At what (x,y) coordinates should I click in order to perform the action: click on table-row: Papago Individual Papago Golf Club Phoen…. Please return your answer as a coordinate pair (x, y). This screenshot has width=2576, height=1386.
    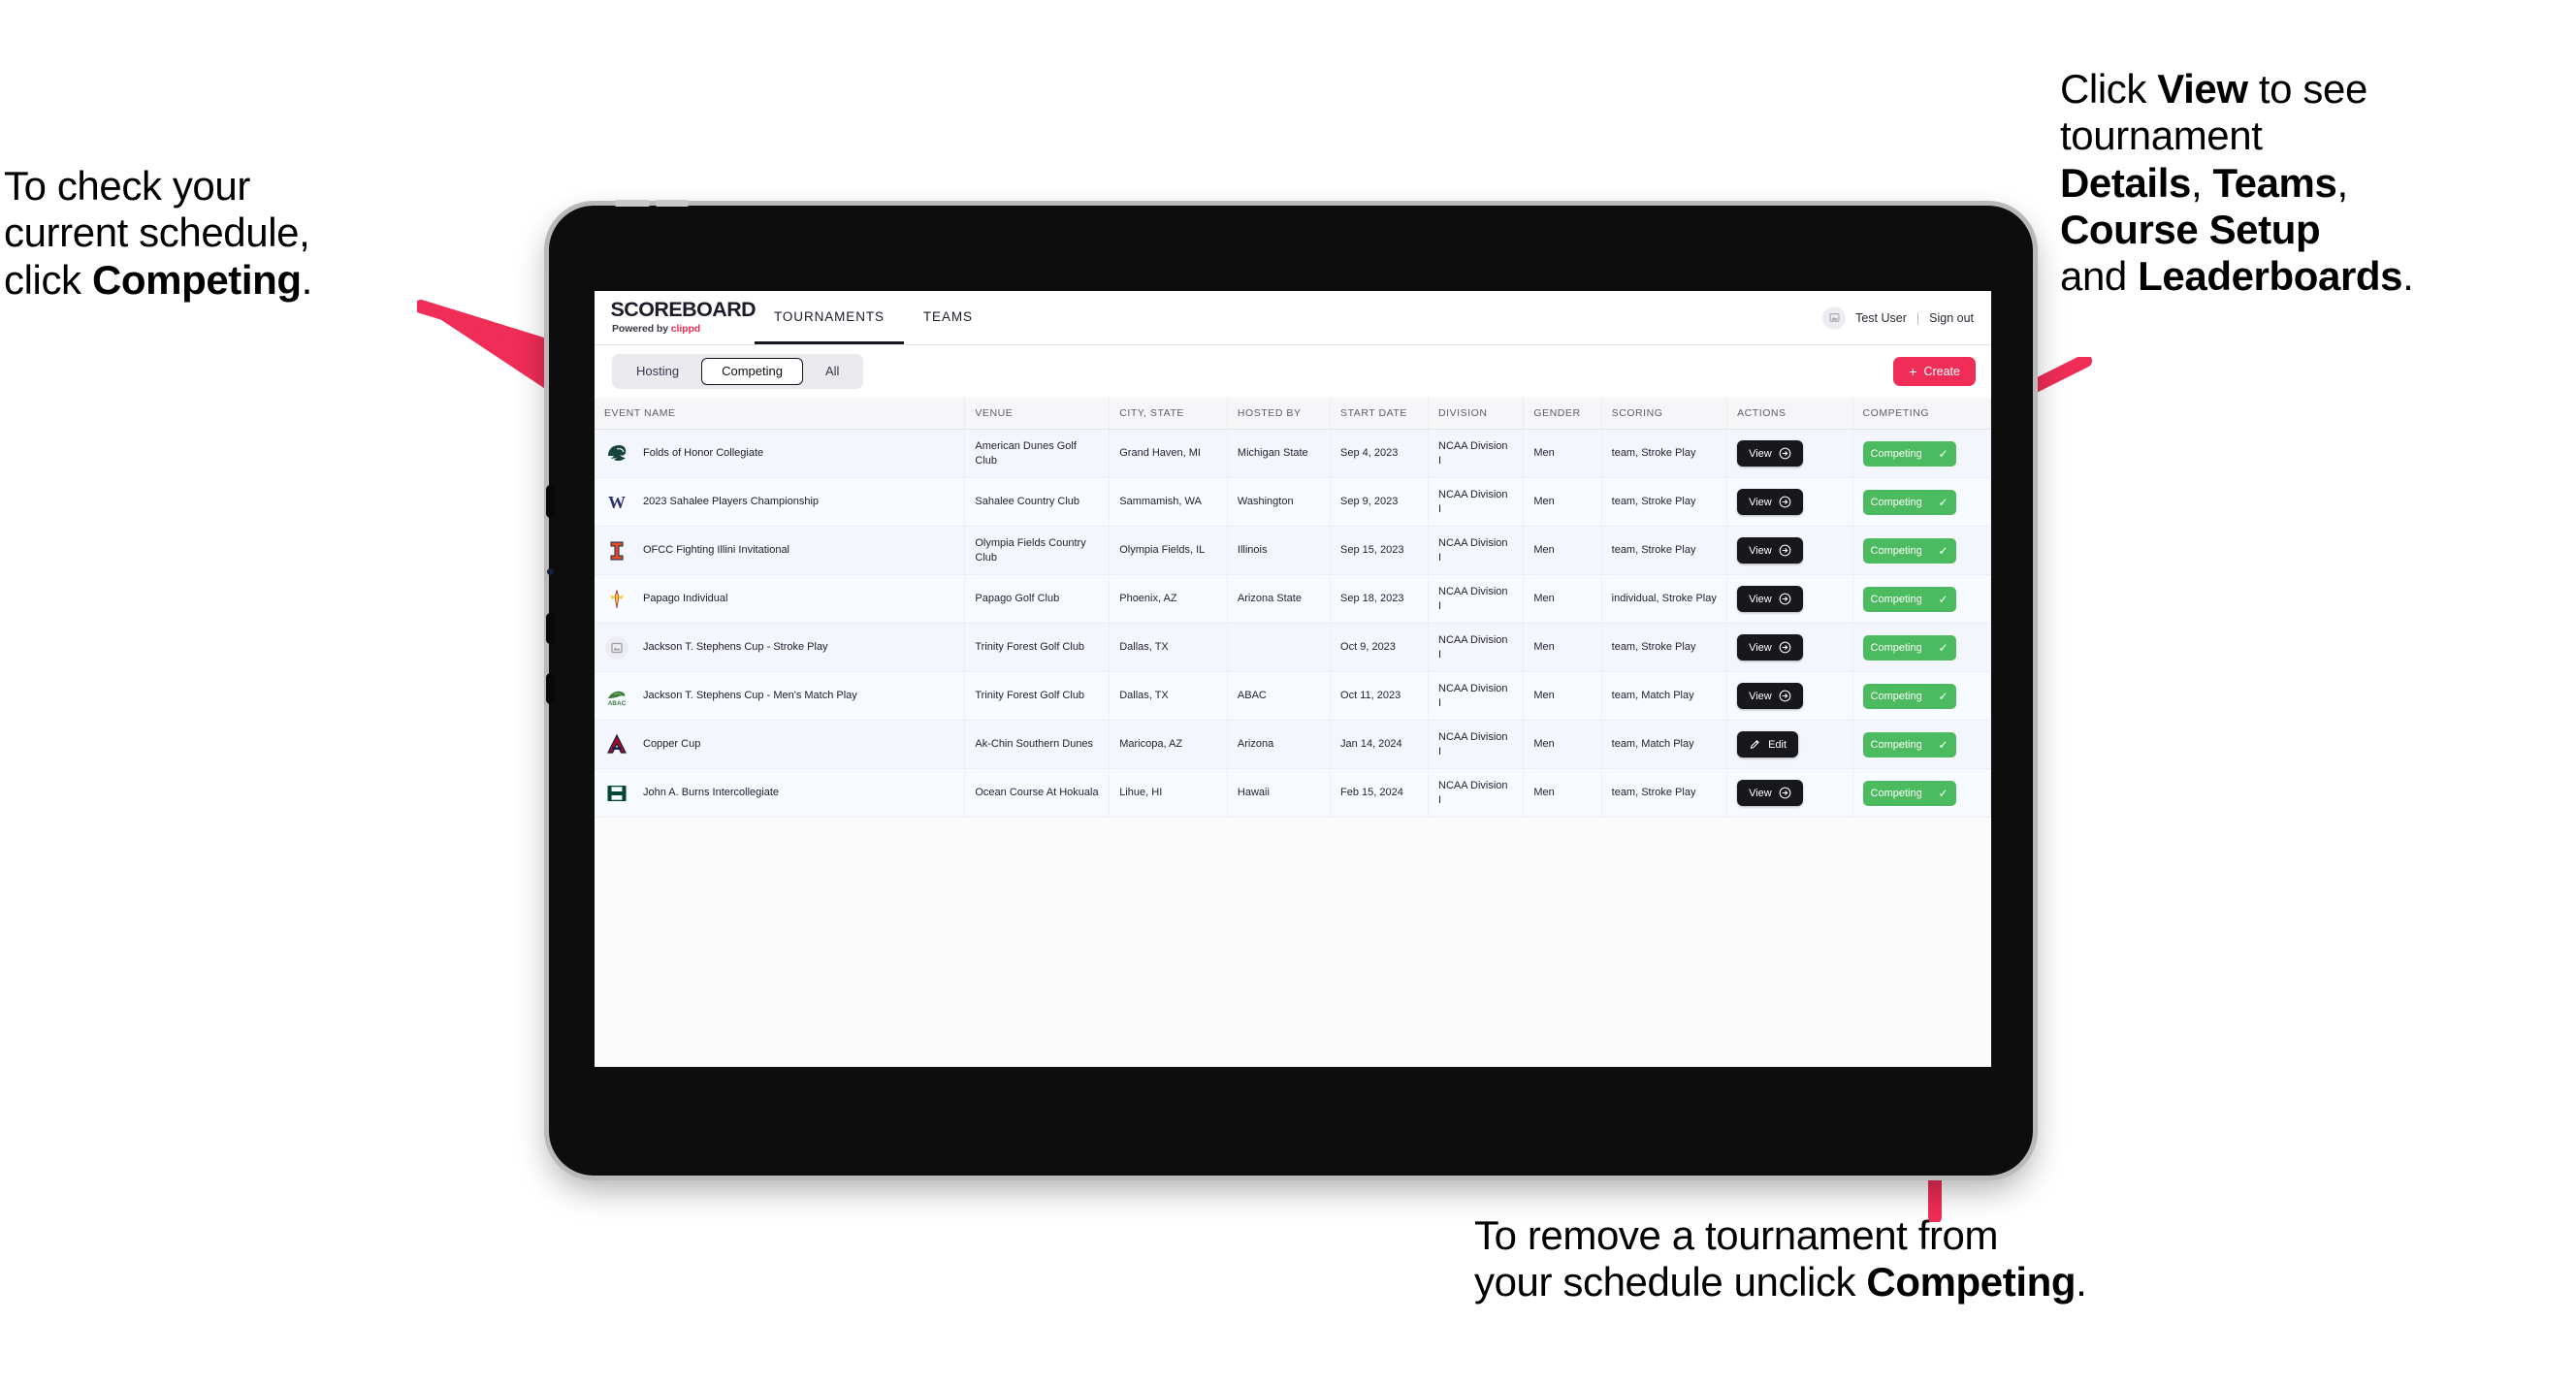
    Looking at the image, I should click on (1293, 599).